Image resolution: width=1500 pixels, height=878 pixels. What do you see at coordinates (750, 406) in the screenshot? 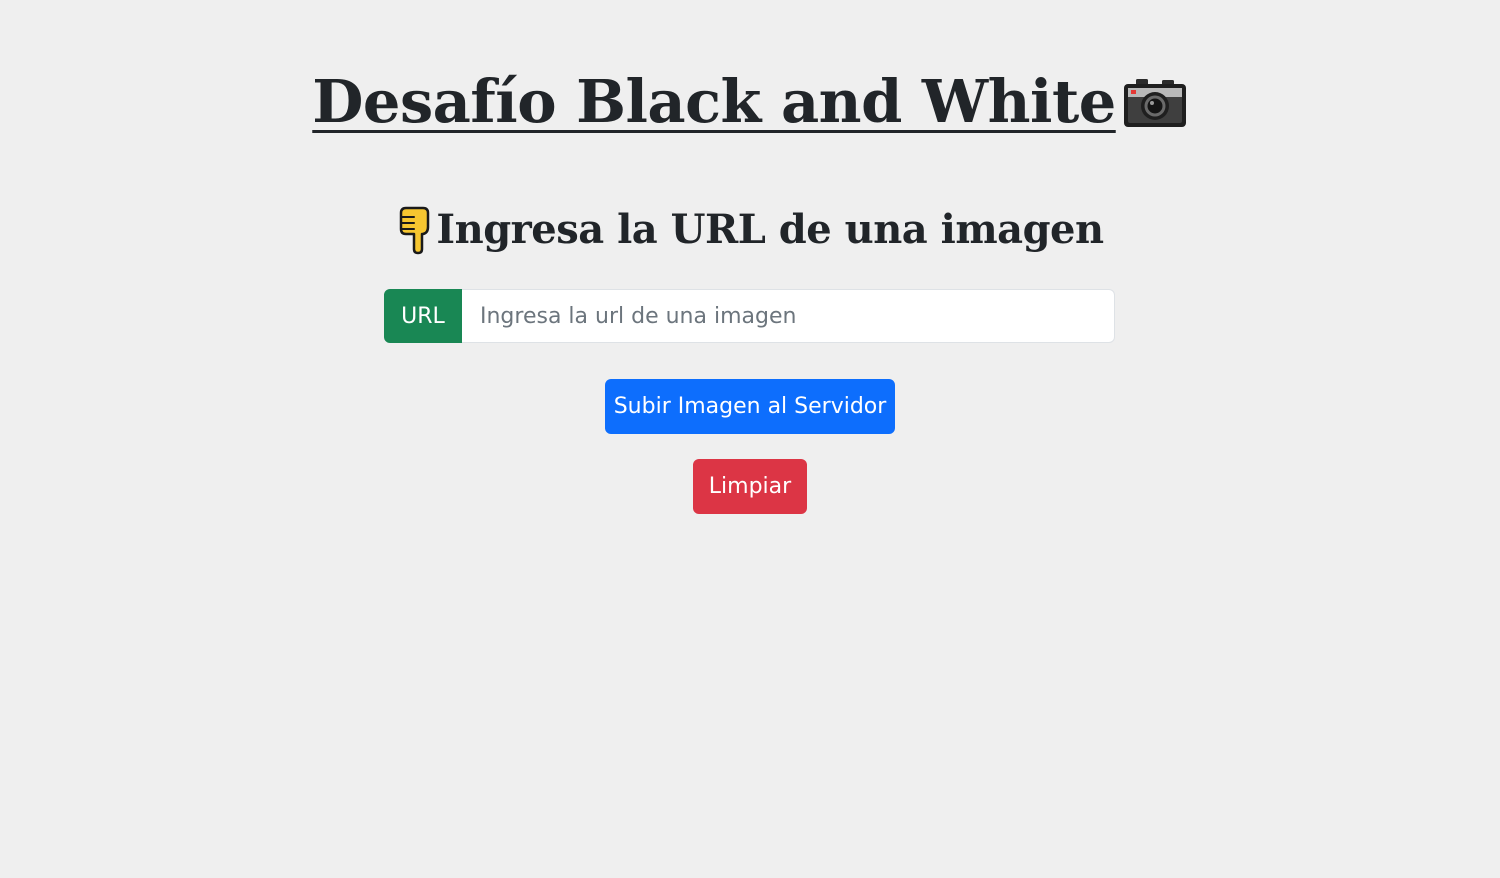
I see `upload-image-button: Subir Imagen al Servidor` at bounding box center [750, 406].